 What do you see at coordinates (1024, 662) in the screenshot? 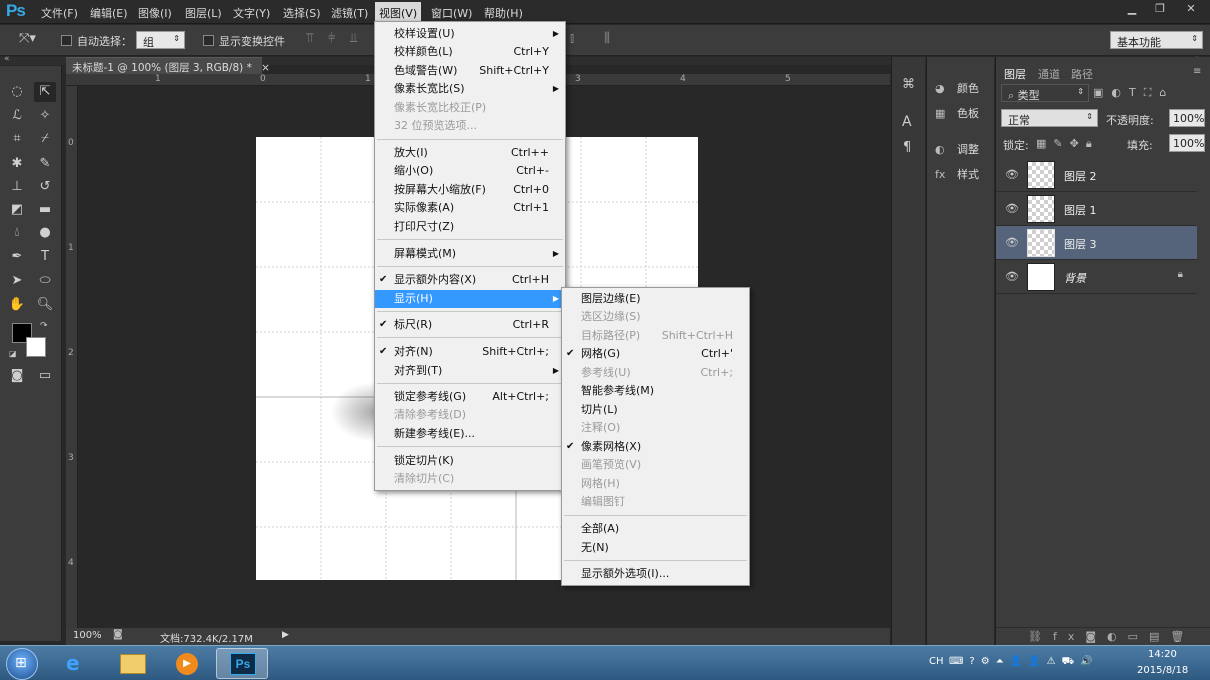
I see `tray-icons: ⌨?⚙⏶👤👤⚠⛟🔊` at bounding box center [1024, 662].